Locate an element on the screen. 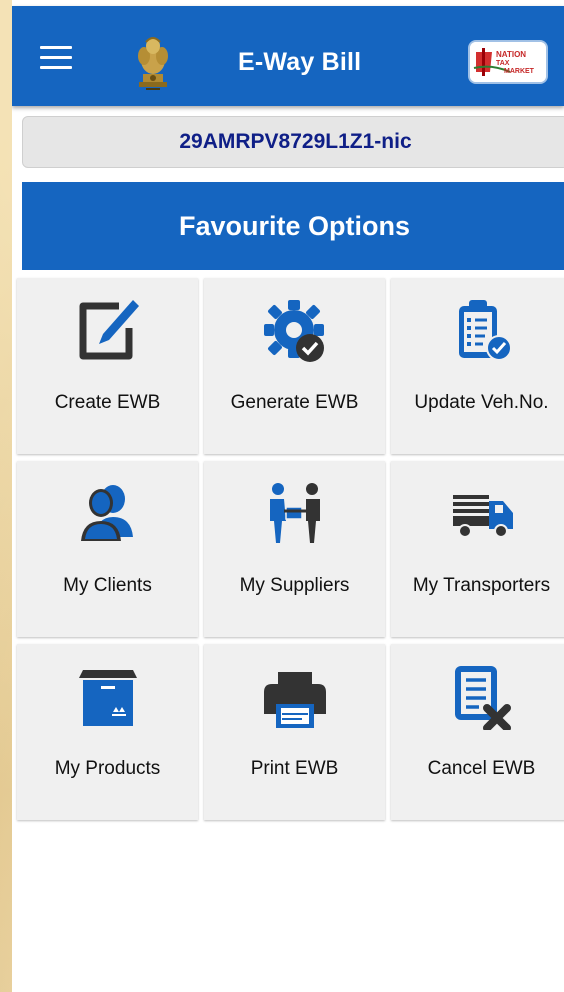 Image resolution: width=564 pixels, height=992 pixels. tile-label: Create EWB is located at coordinates (107, 402).